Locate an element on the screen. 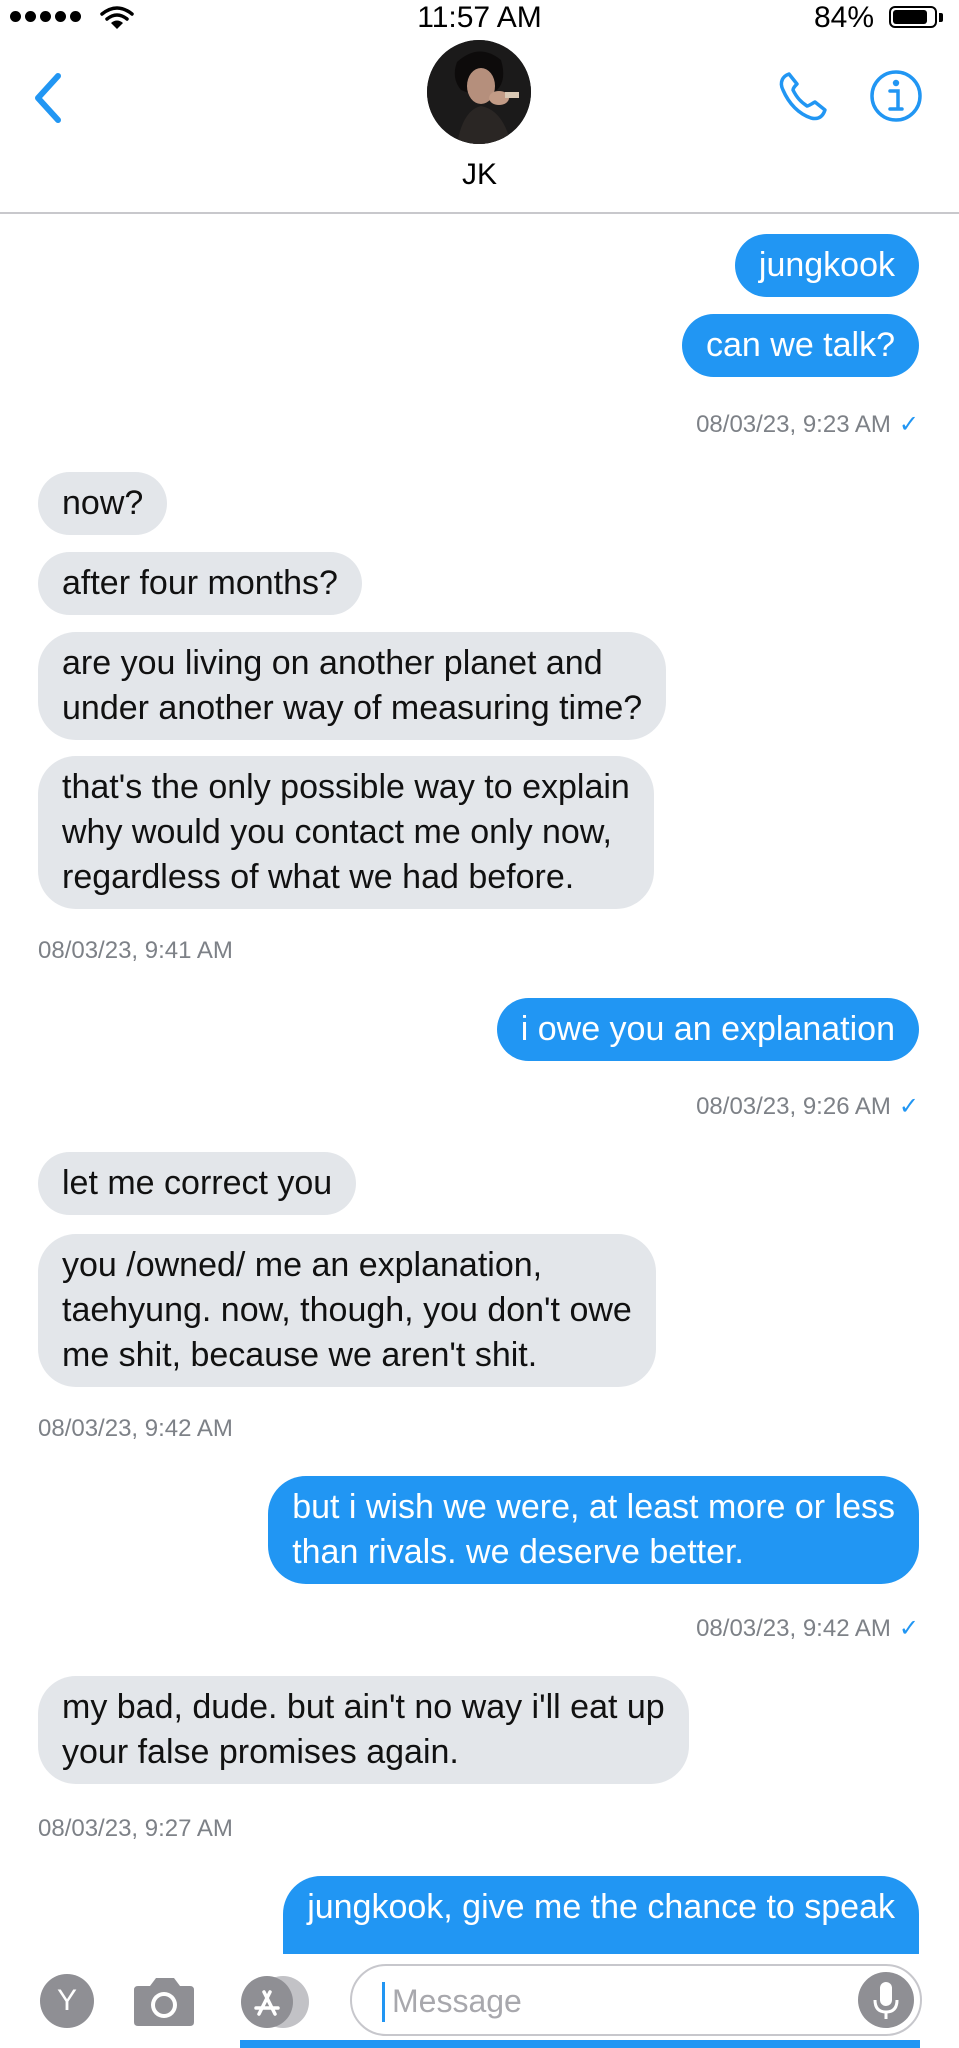  message-bubble-outgoing: jungkook is located at coordinates (826, 265).